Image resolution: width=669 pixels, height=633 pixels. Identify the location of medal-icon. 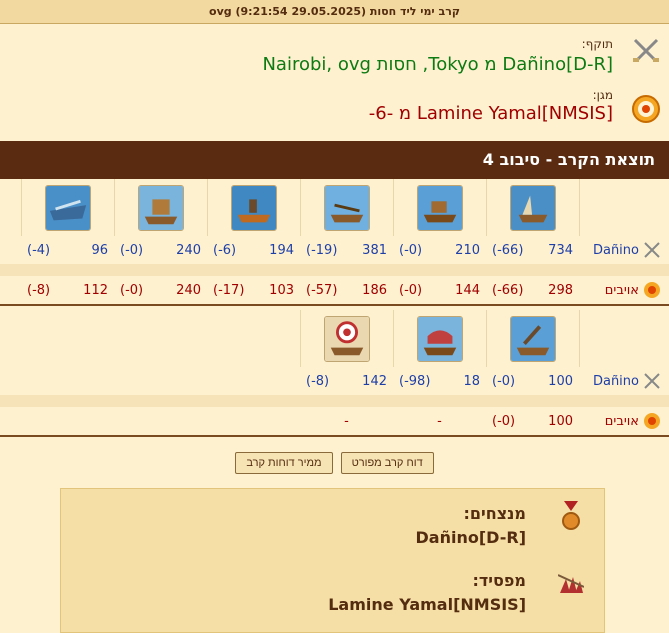
(571, 515).